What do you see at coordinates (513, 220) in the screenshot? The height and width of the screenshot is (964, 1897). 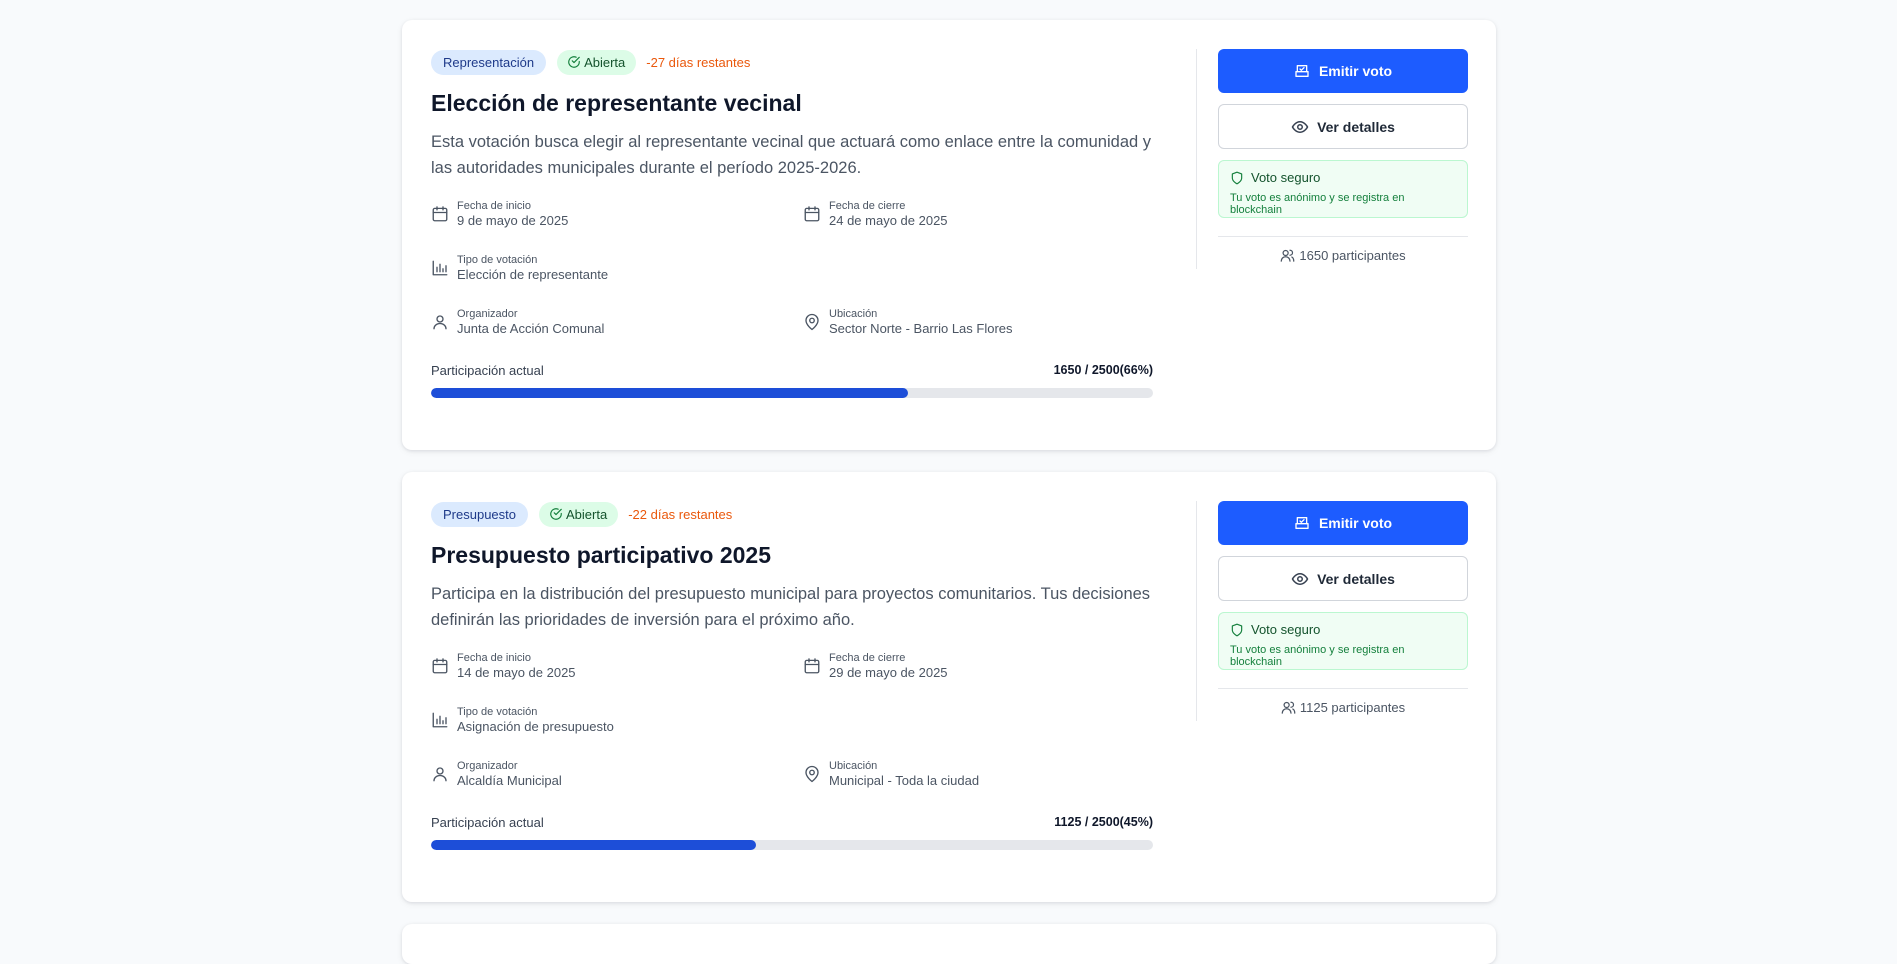 I see `start-date-value: 9 de mayo de 2025` at bounding box center [513, 220].